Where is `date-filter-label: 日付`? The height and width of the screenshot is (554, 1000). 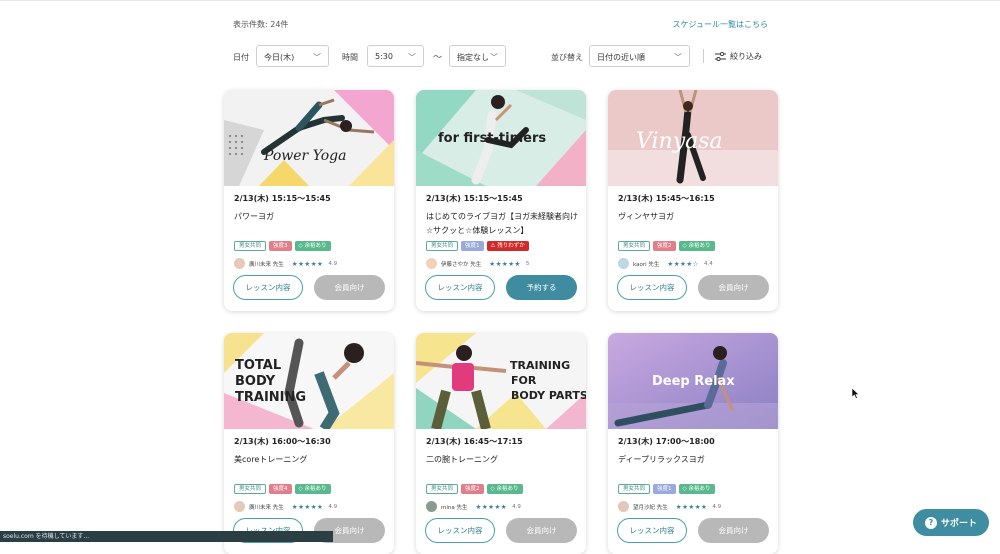 date-filter-label: 日付 is located at coordinates (241, 57).